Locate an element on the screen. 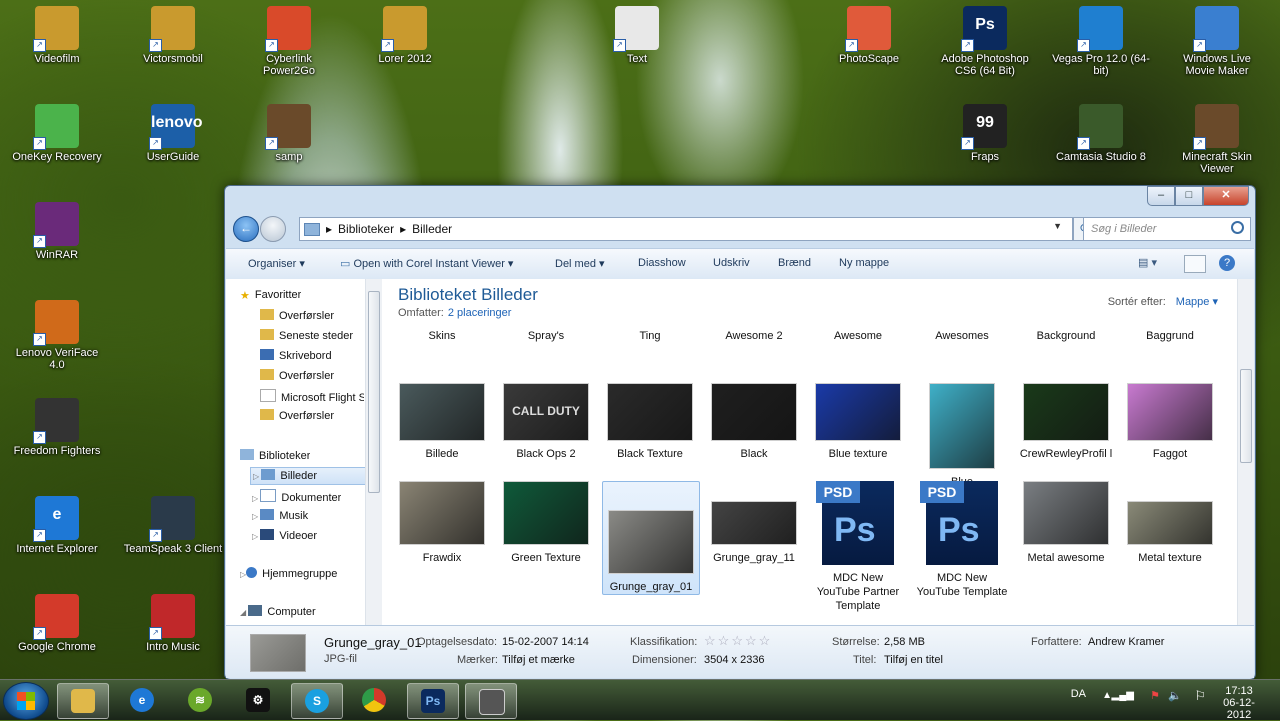 The width and height of the screenshot is (1280, 721). taskbar-explorer is located at coordinates (83, 701).